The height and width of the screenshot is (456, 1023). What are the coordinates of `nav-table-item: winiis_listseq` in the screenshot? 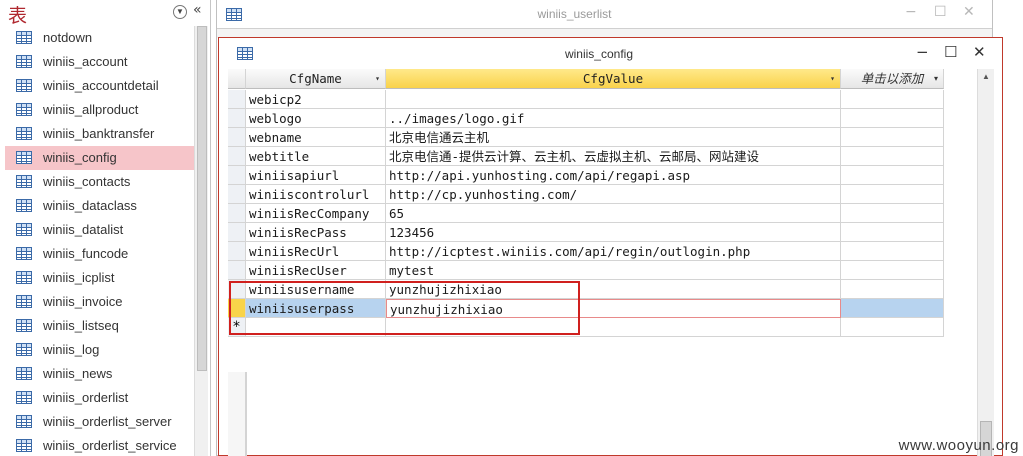 It's located at (100, 326).